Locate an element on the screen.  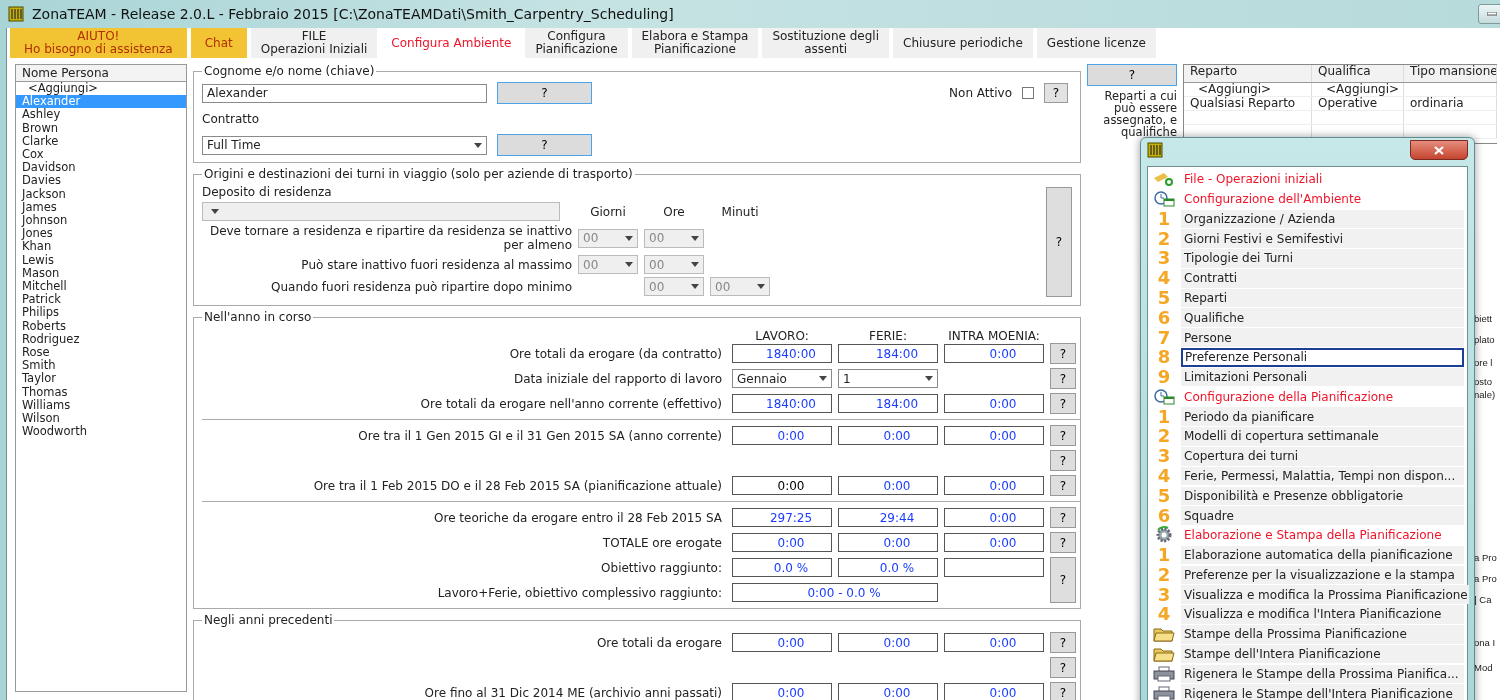
menu-item: Limitazioni Personali is located at coordinates (1322, 377).